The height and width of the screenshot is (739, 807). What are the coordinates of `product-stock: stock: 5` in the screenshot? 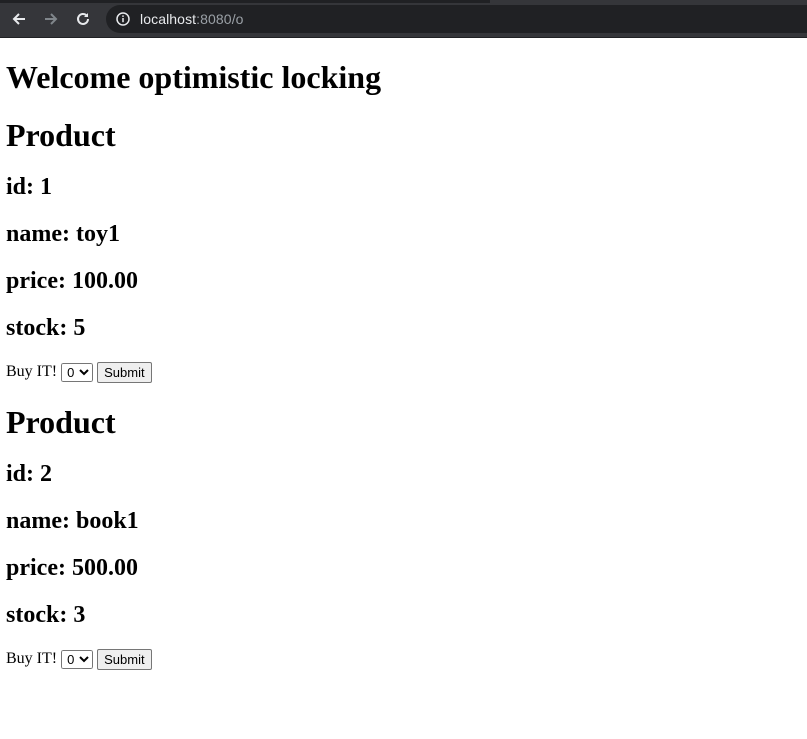 It's located at (46, 328).